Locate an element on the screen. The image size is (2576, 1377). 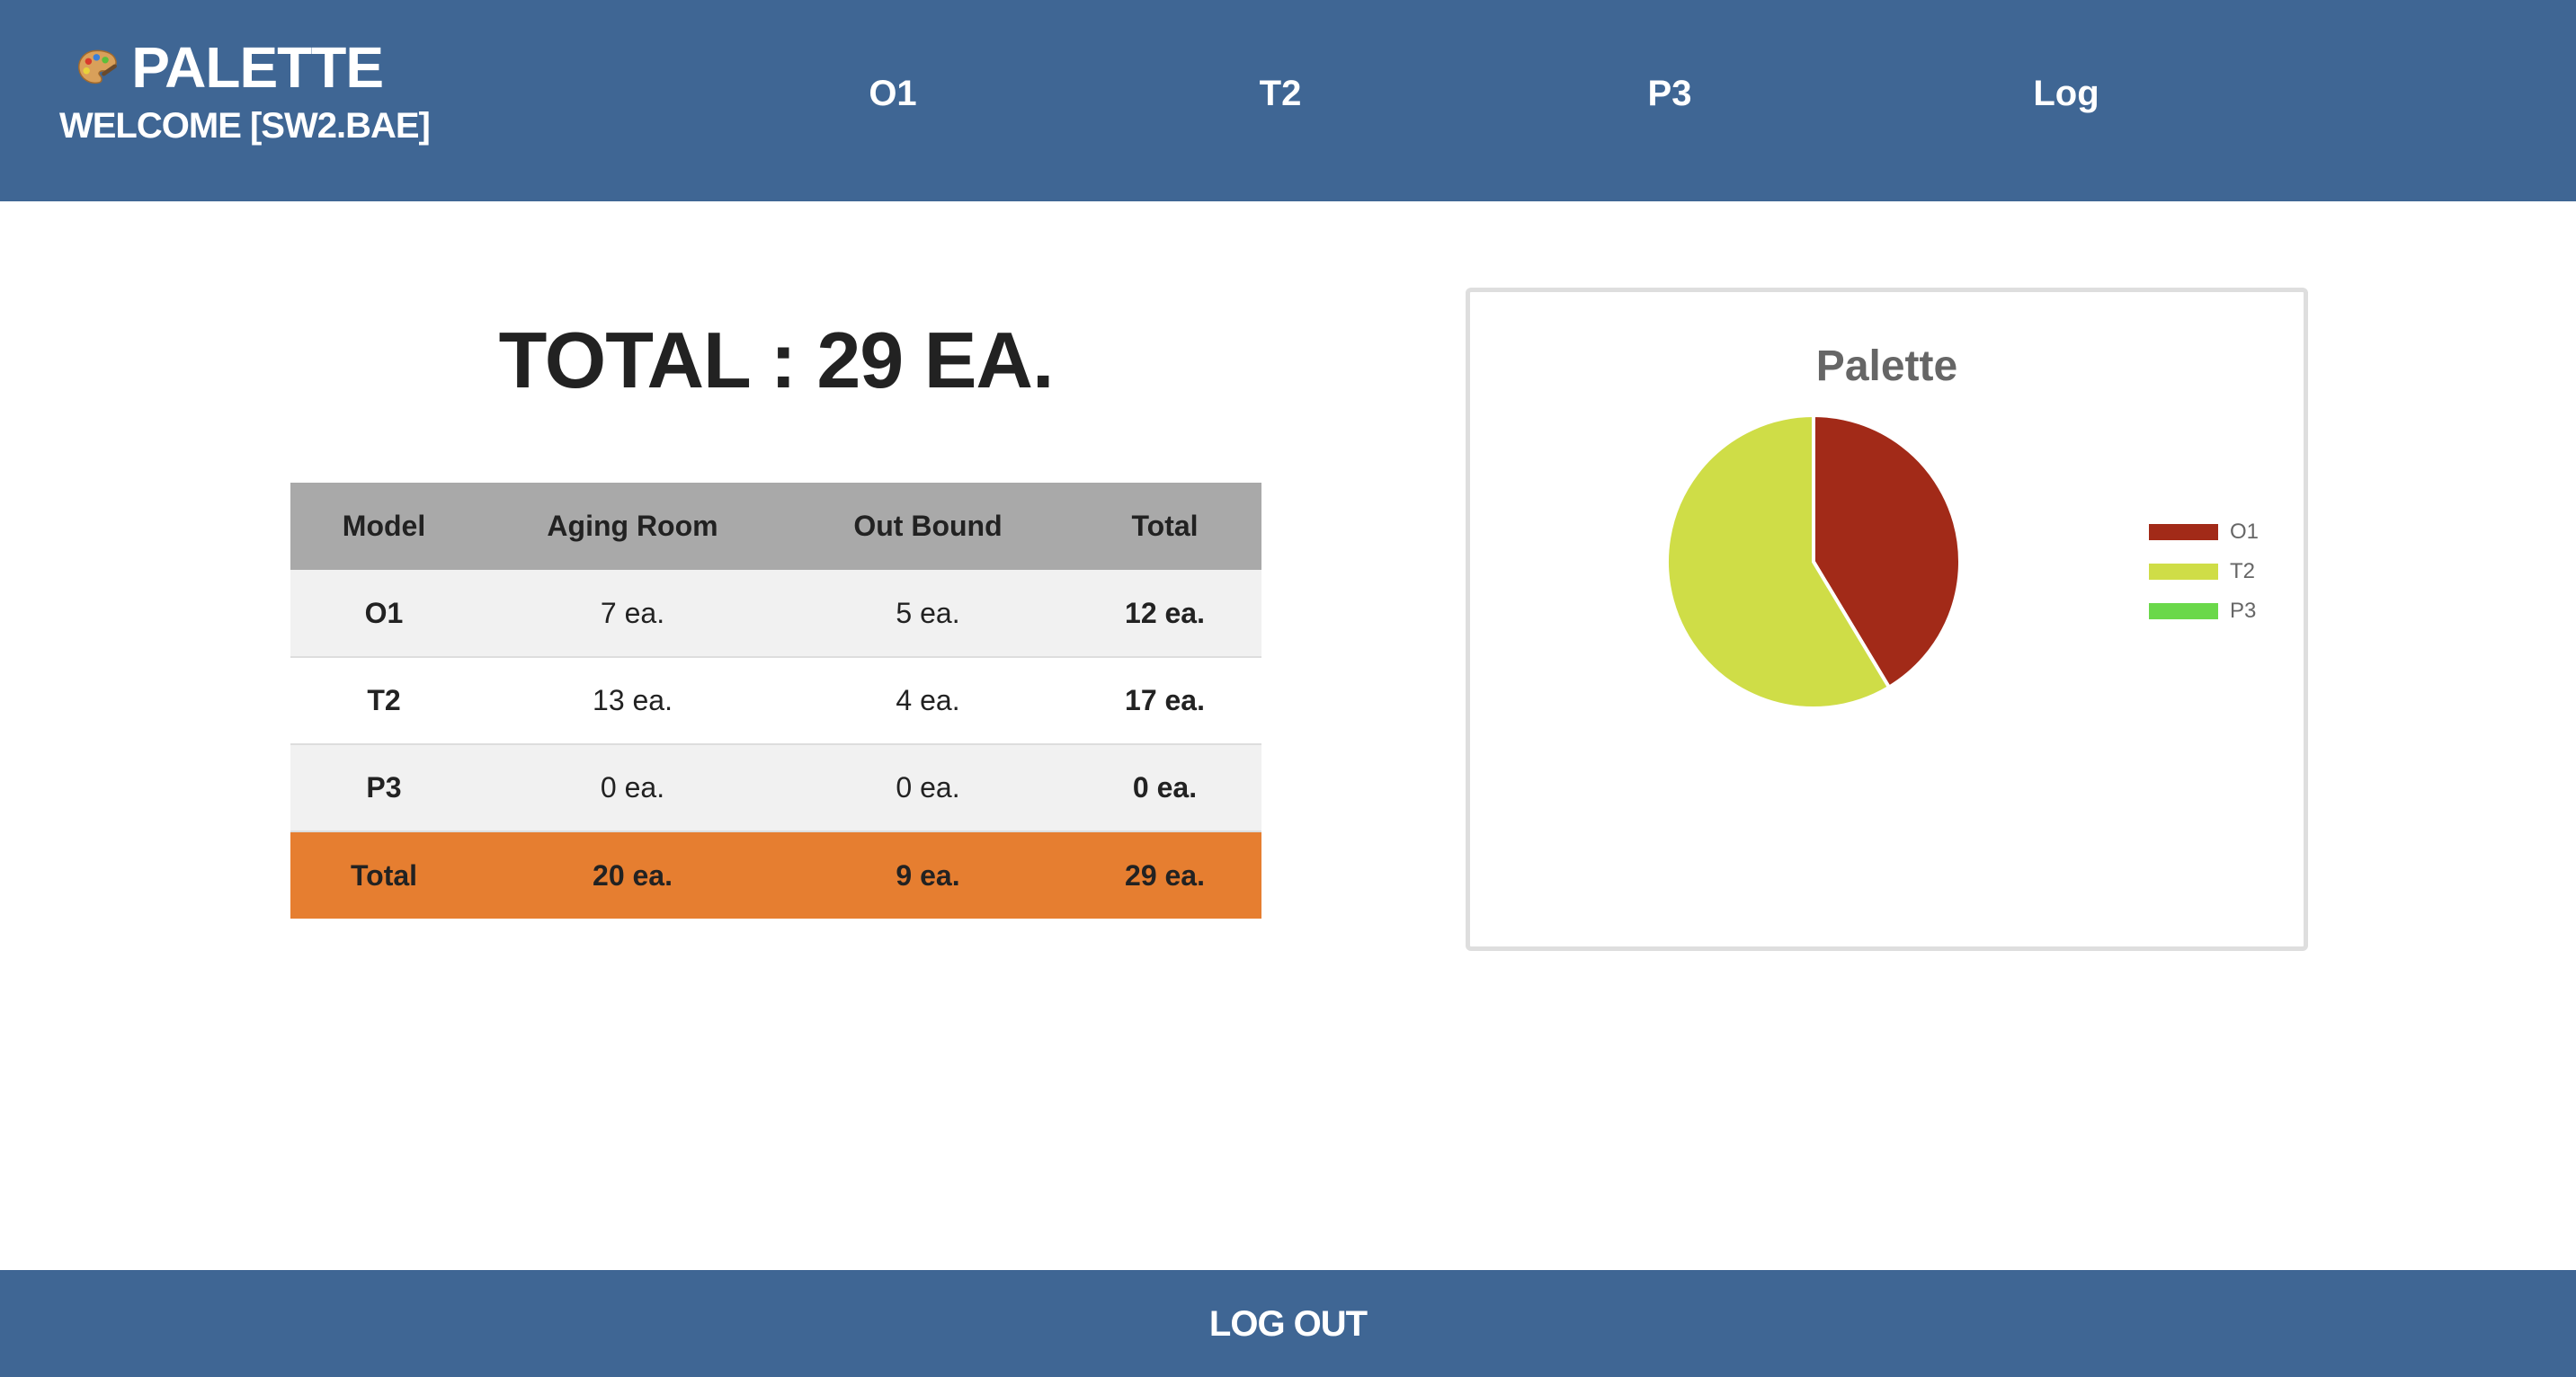
table-row: O1 7 ea. 5 ea. 12 ea. is located at coordinates (776, 613).